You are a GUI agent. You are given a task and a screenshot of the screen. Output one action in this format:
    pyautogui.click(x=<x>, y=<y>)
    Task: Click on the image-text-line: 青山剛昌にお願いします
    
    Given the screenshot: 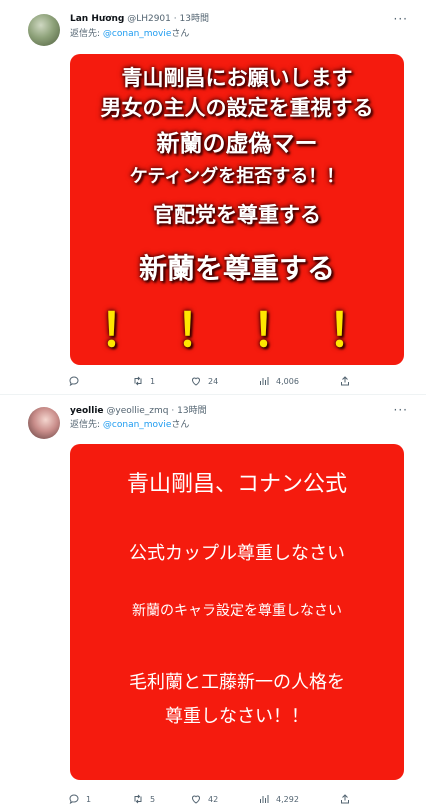 What is the action you would take?
    pyautogui.click(x=237, y=78)
    